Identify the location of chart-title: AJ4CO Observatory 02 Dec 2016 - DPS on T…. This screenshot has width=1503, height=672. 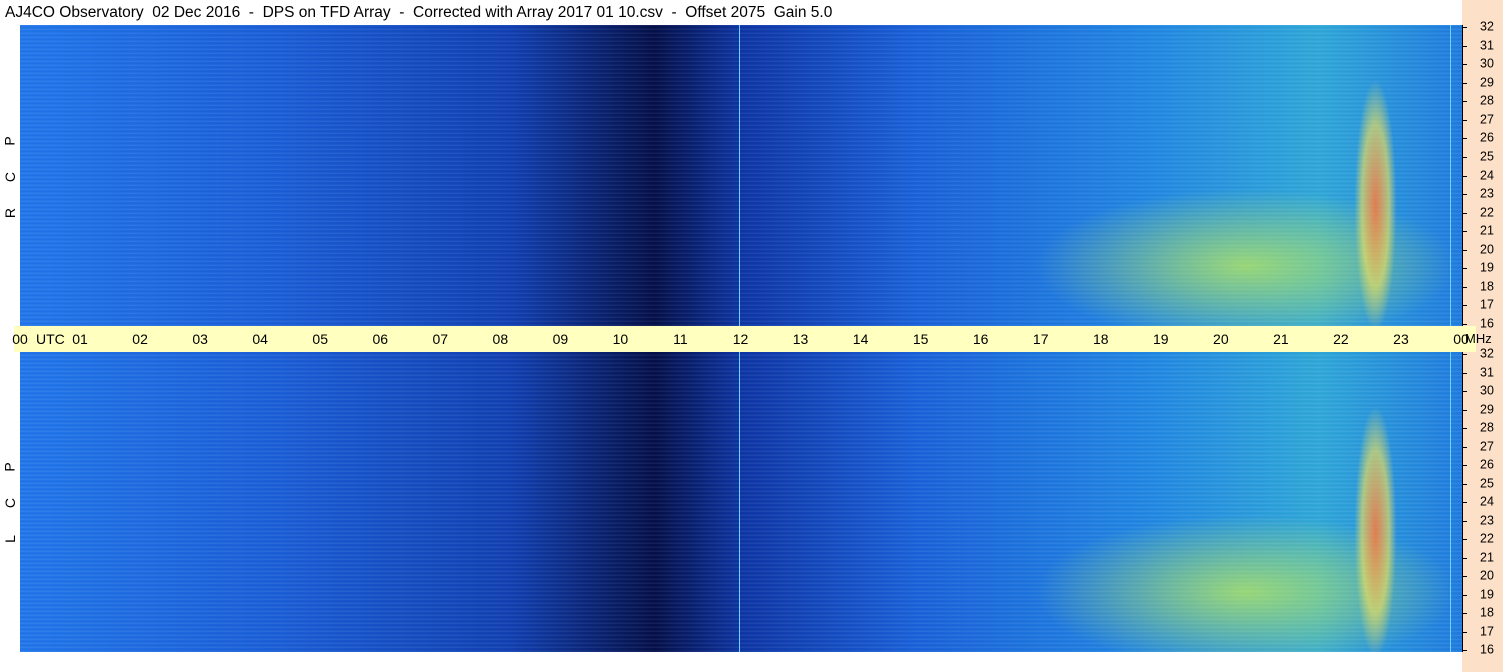
(419, 12).